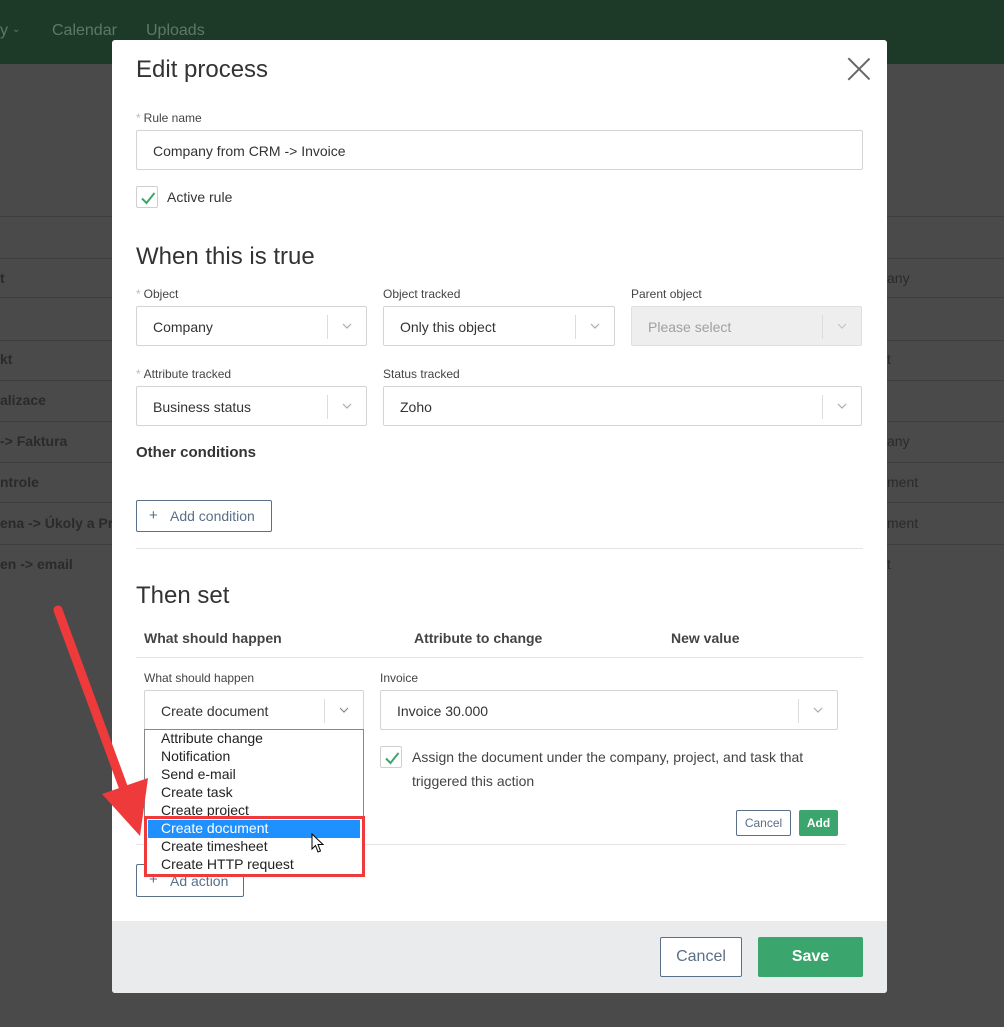  What do you see at coordinates (183, 327) in the screenshot?
I see `object-value: Company` at bounding box center [183, 327].